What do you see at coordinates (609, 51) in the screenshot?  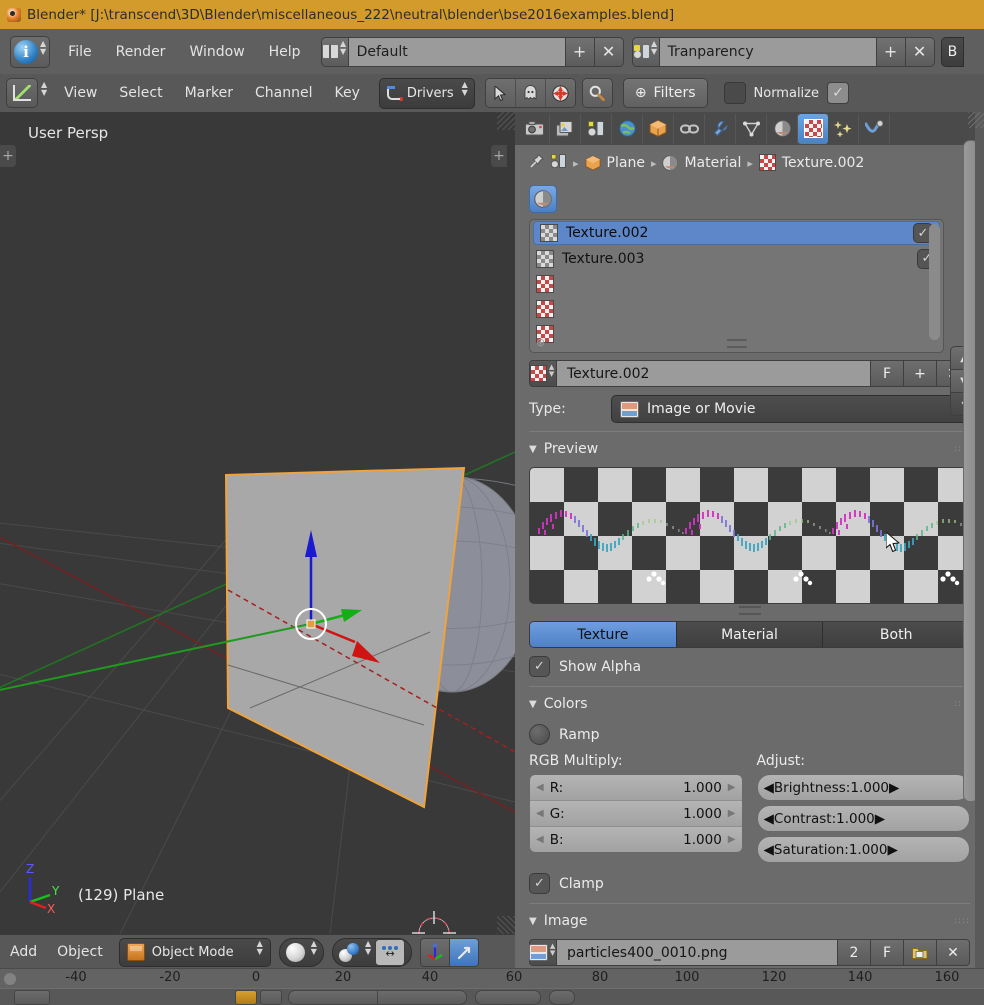 I see `screen-layout-delete-button: ✕` at bounding box center [609, 51].